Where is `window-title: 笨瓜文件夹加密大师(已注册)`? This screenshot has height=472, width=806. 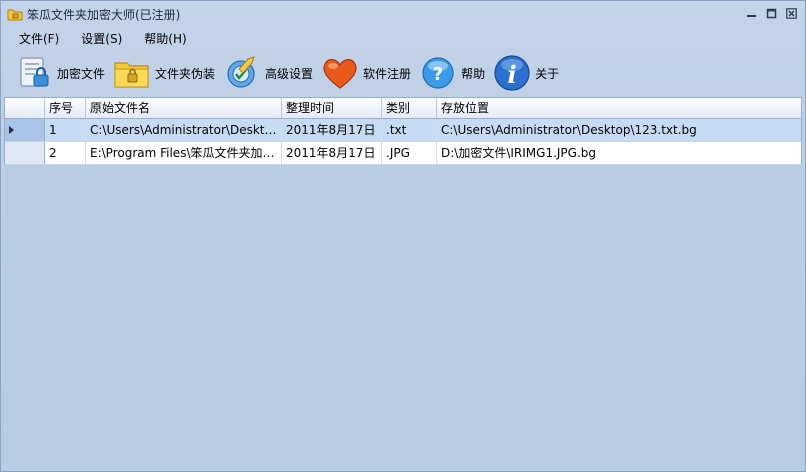
window-title: 笨瓜文件夹加密大师(已注册) is located at coordinates (104, 14).